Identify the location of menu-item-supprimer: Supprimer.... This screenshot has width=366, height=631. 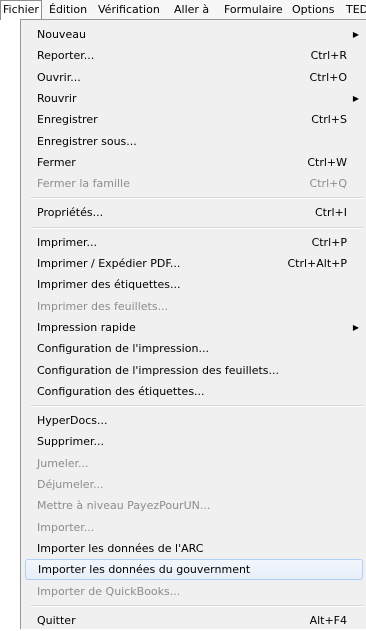
(194, 441).